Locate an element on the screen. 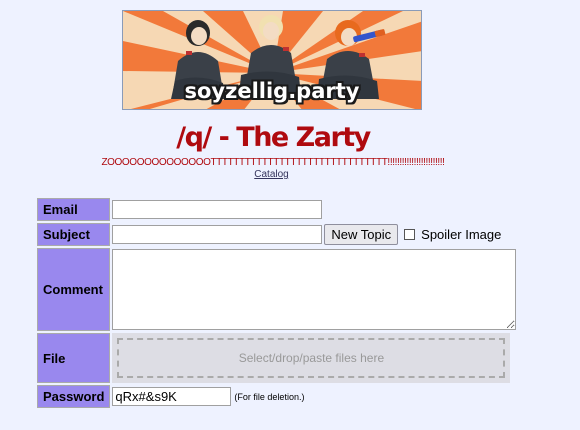  comment-textarea is located at coordinates (314, 289).